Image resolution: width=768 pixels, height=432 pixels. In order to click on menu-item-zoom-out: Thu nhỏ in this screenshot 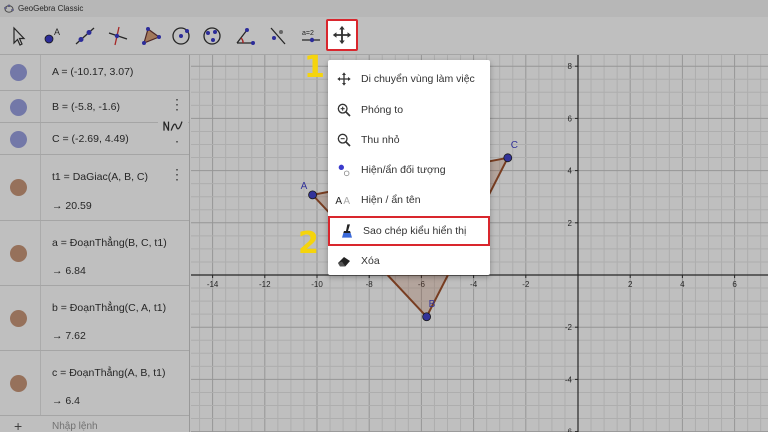, I will do `click(409, 140)`.